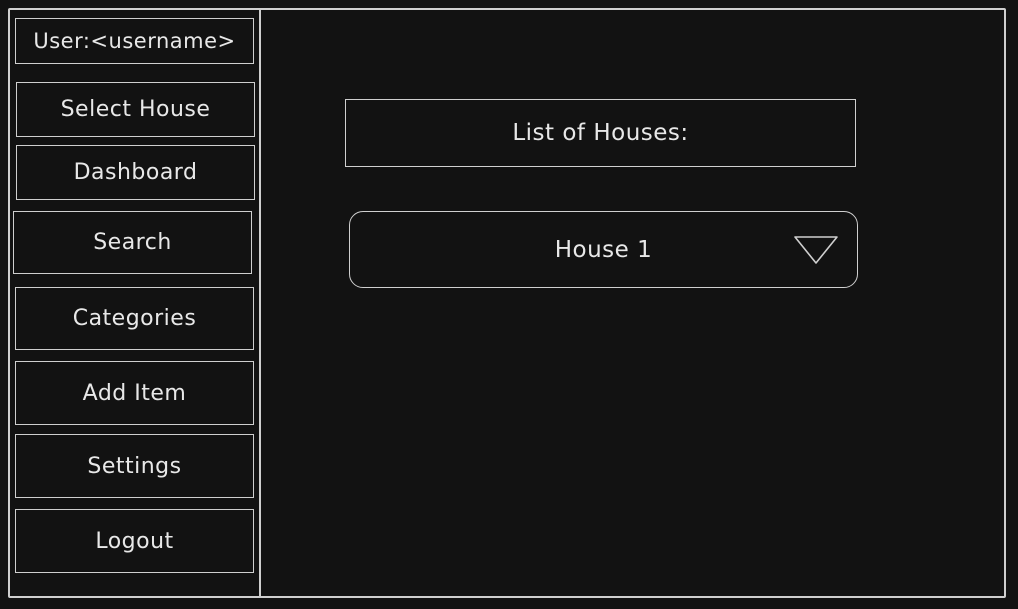 This screenshot has width=1018, height=609. What do you see at coordinates (135, 172) in the screenshot?
I see `sidebar-item-dashboard: Dashboard` at bounding box center [135, 172].